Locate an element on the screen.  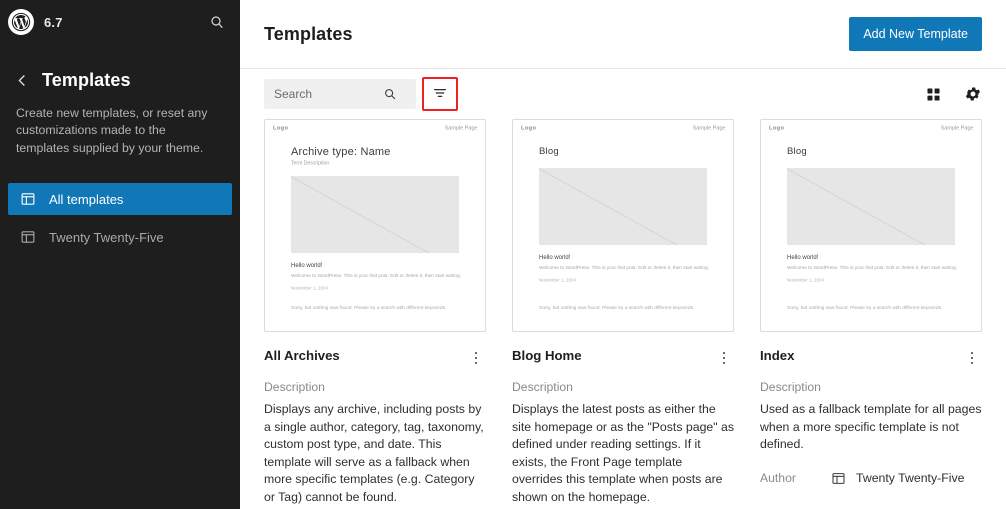
filter-button-highlight is located at coordinates (440, 94).